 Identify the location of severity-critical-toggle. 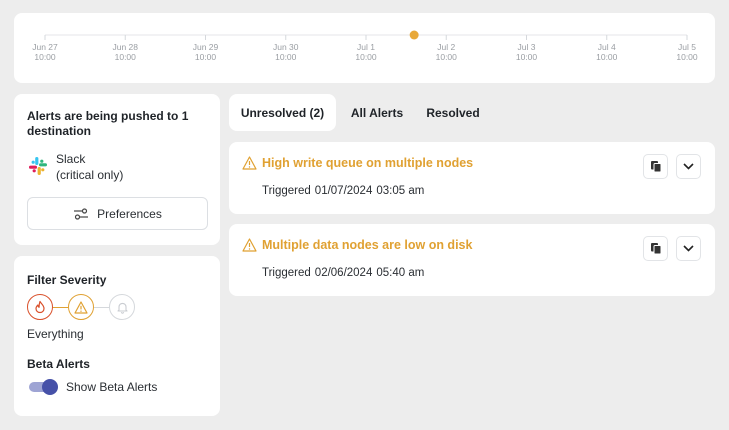
(40, 307).